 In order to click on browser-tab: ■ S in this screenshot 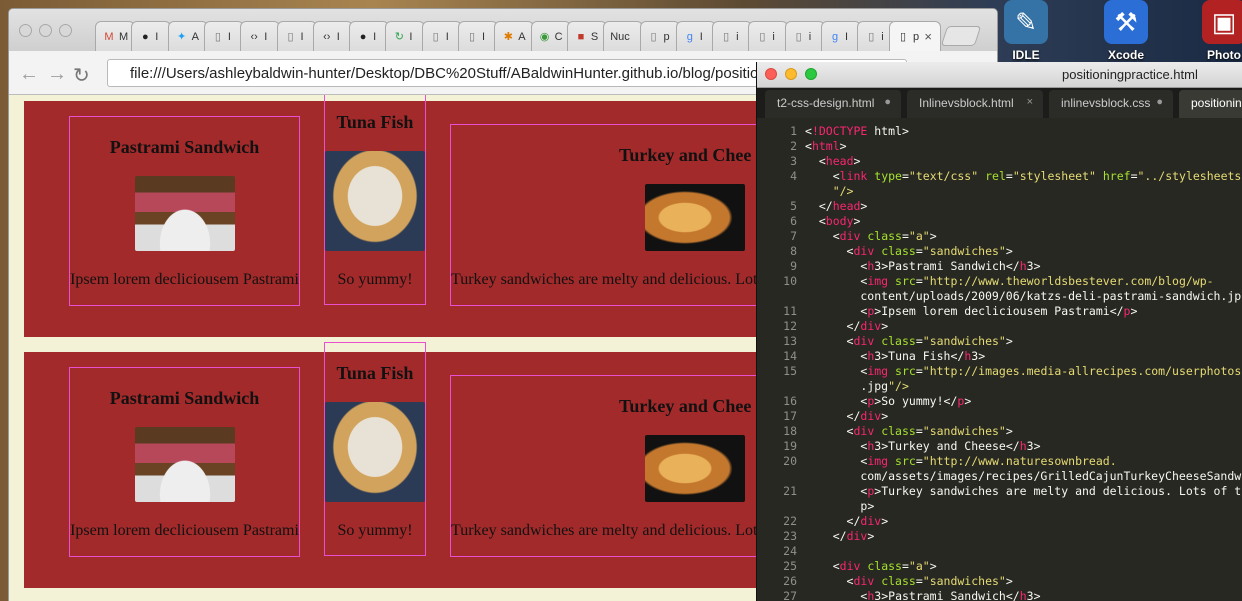, I will do `click(586, 36)`.